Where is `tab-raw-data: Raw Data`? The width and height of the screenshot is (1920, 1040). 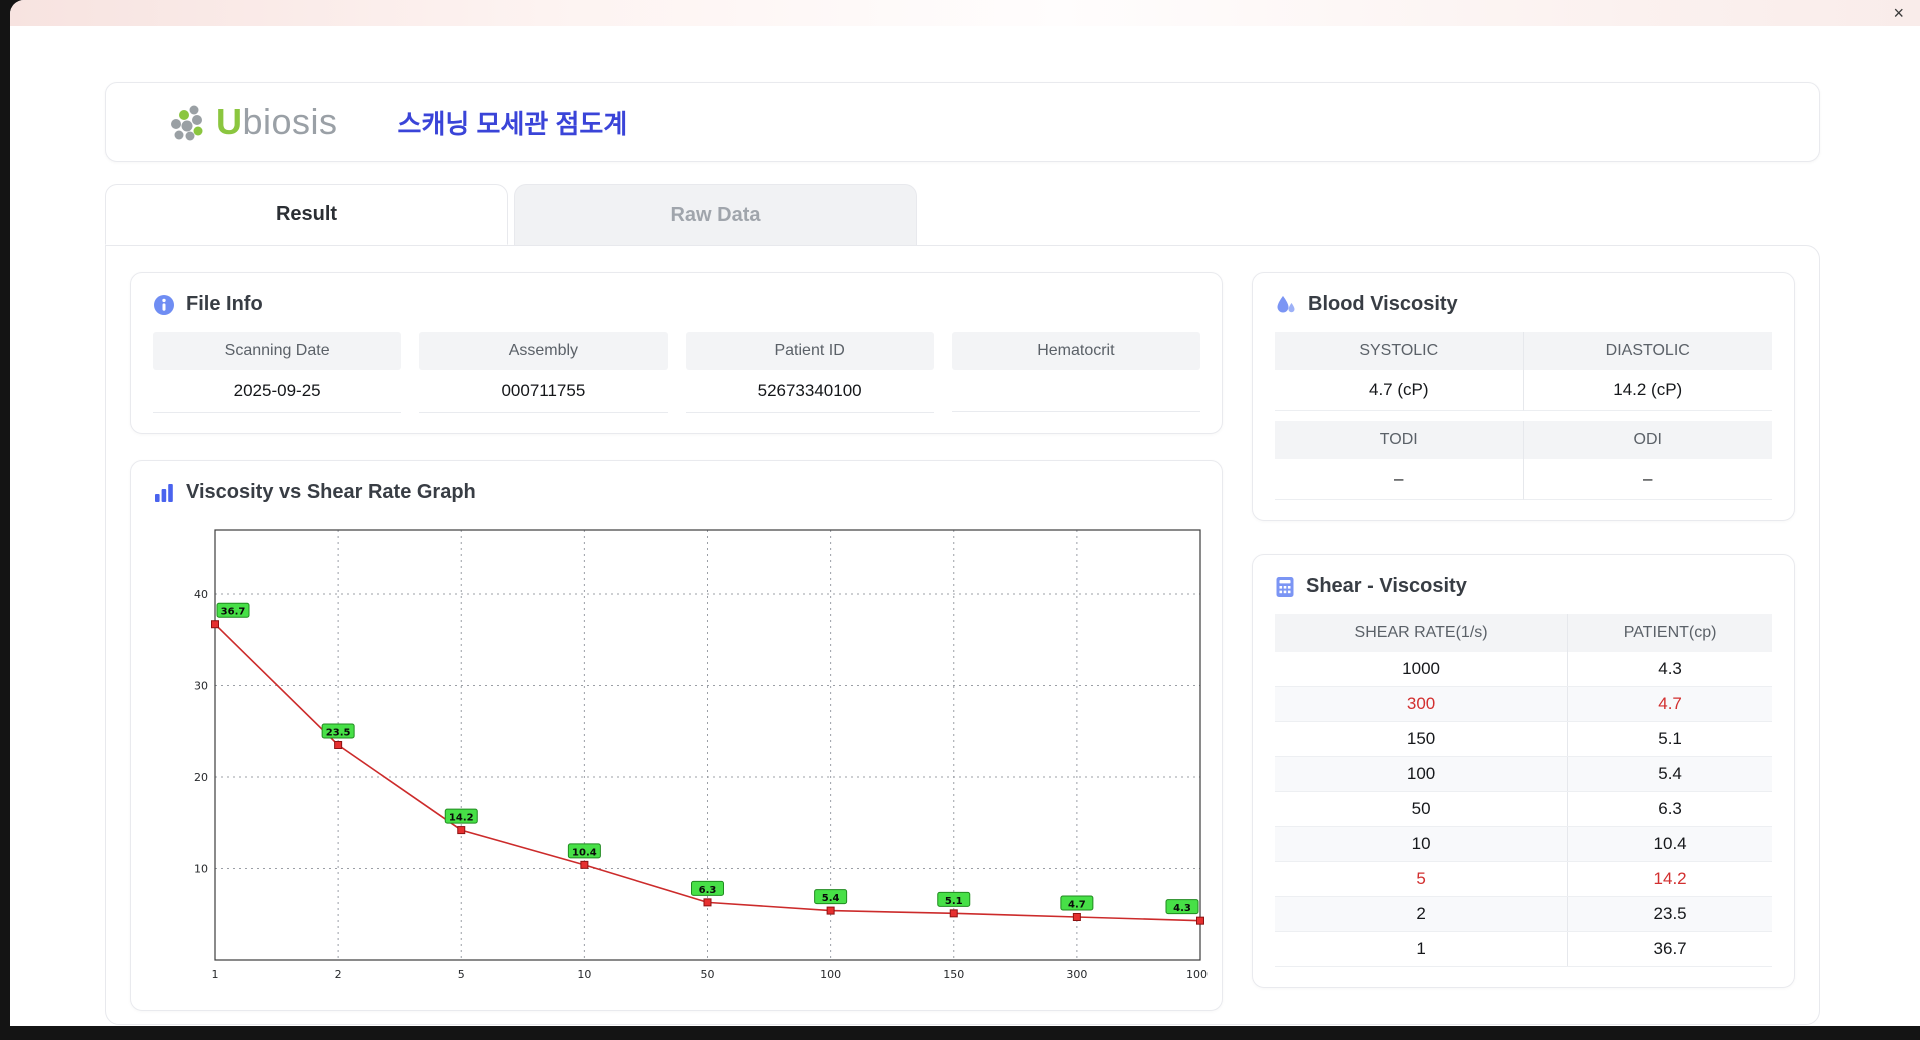
tab-raw-data: Raw Data is located at coordinates (715, 214).